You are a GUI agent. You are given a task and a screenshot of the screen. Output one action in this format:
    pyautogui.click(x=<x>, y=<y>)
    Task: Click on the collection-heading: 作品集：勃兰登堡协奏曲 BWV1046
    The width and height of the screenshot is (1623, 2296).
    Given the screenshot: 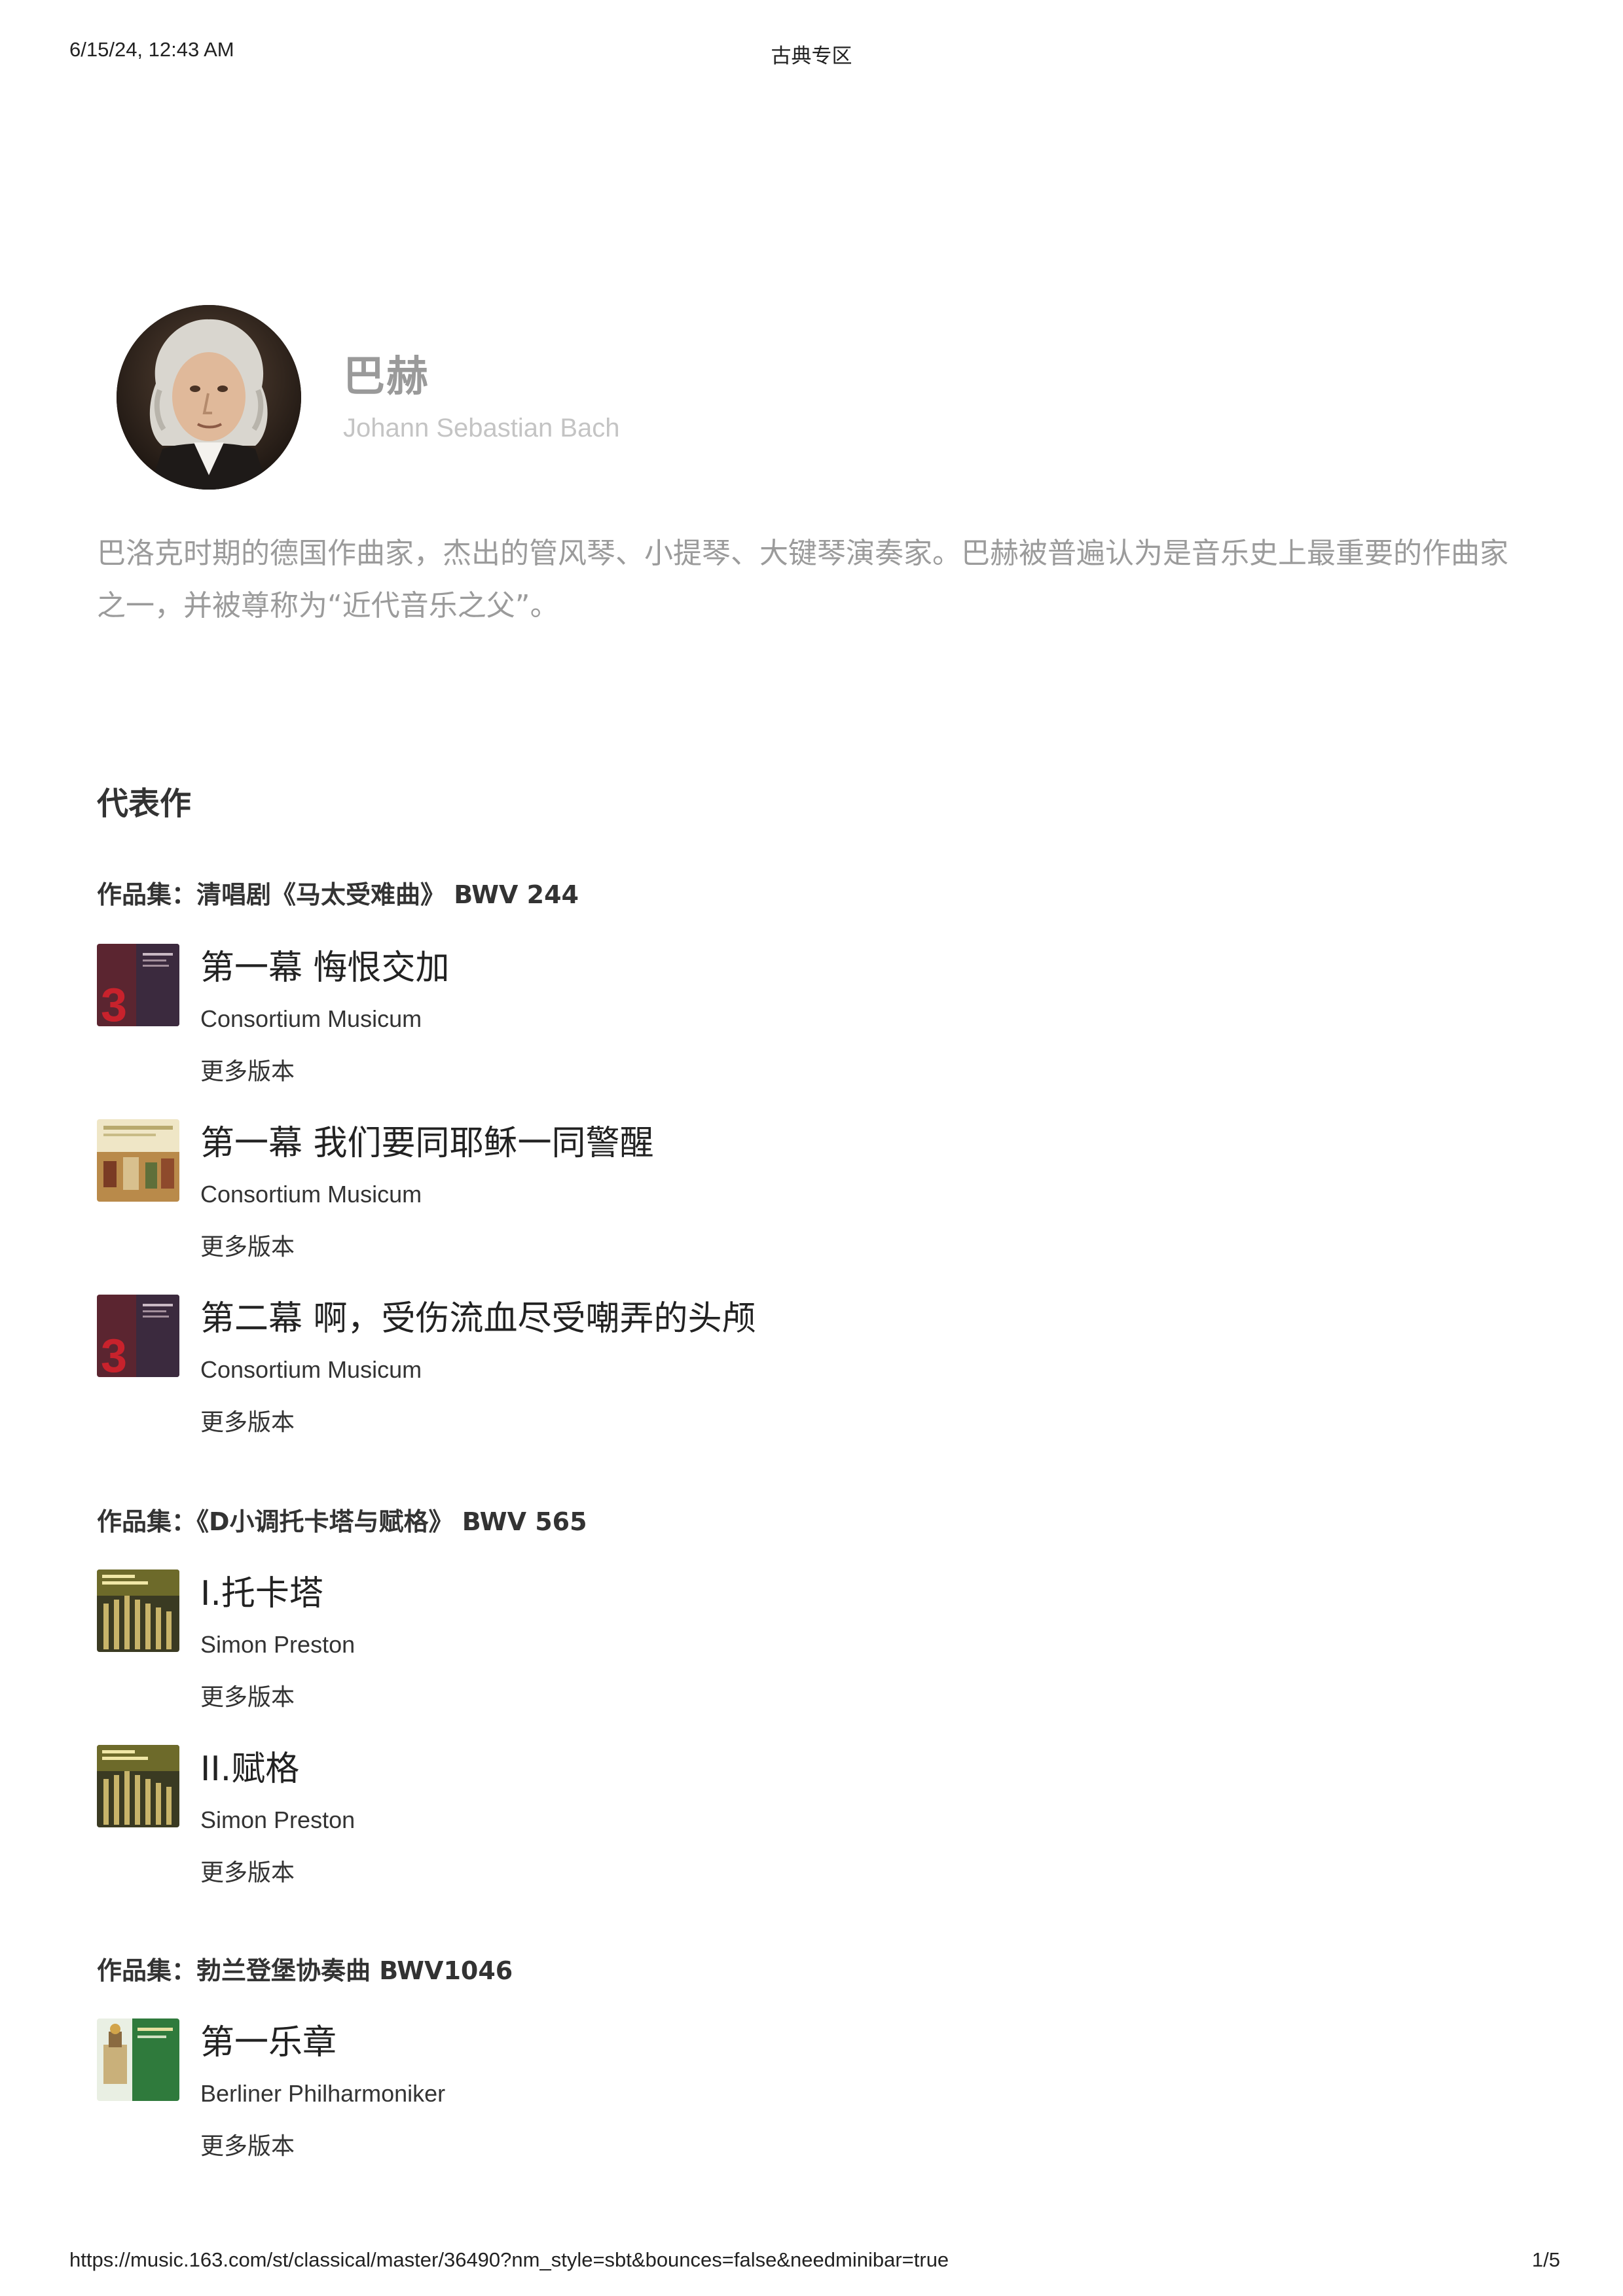 What is the action you would take?
    pyautogui.click(x=305, y=1968)
    